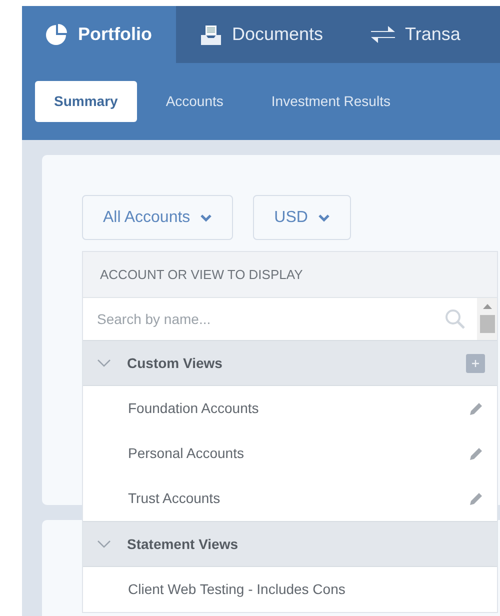 The width and height of the screenshot is (500, 616). Describe the element at coordinates (290, 453) in the screenshot. I see `list-item: Personal Accounts` at that location.